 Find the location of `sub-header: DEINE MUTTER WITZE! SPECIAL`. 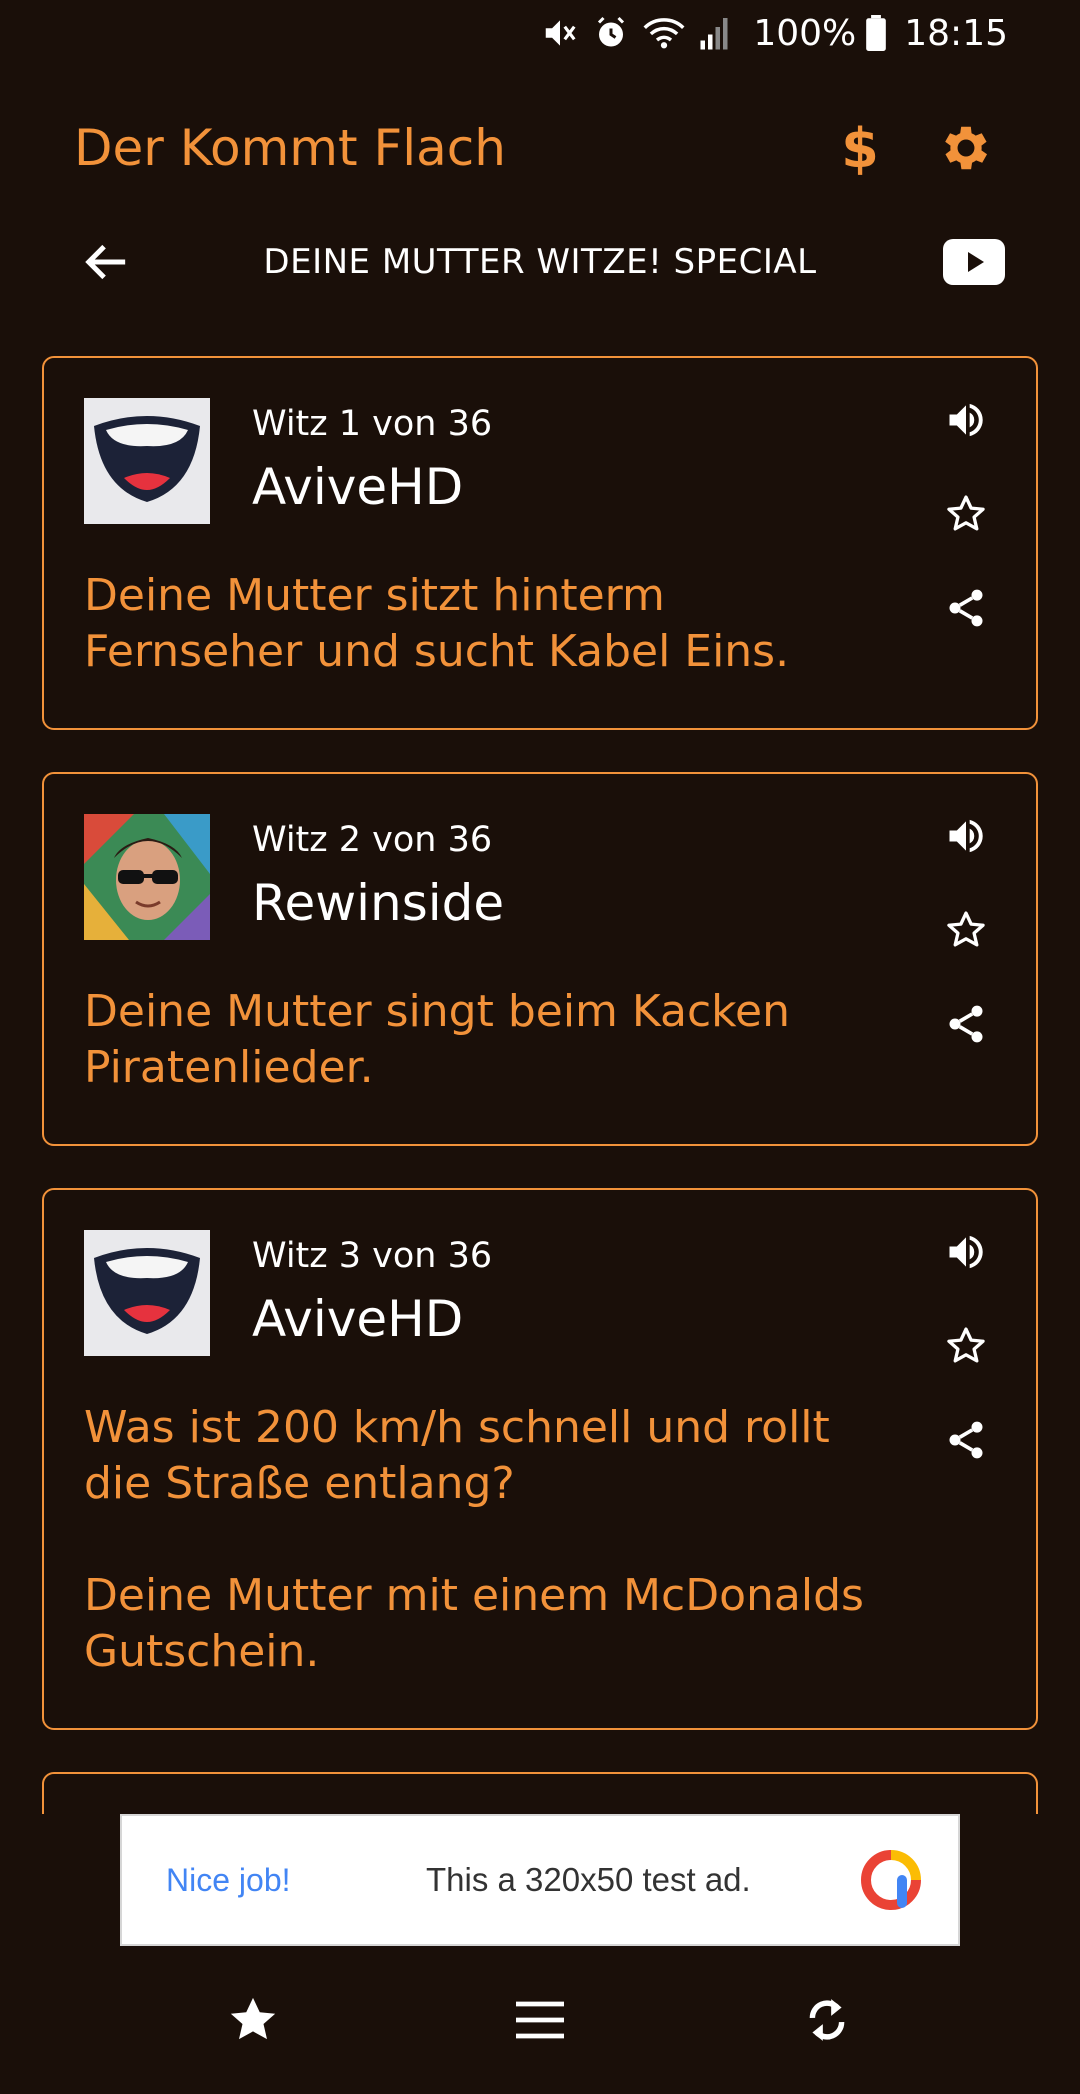

sub-header: DEINE MUTTER WITZE! SPECIAL is located at coordinates (540, 262).